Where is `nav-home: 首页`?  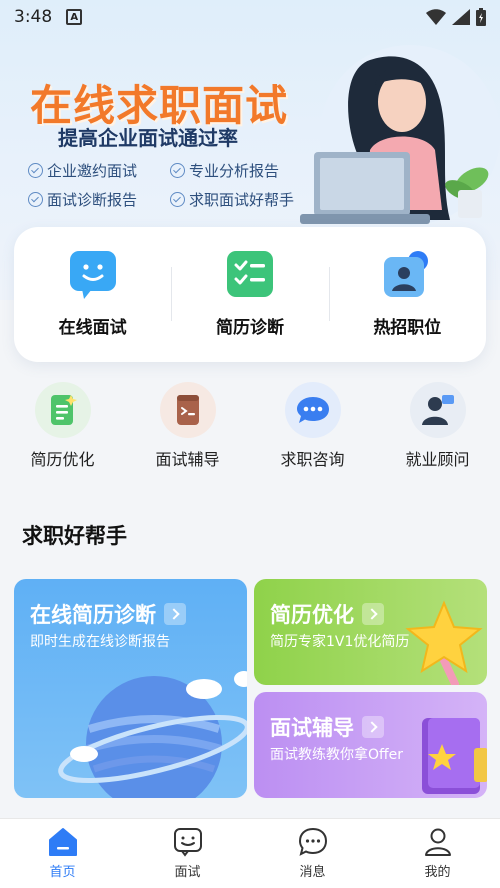
nav-home: 首页 is located at coordinates (62, 853).